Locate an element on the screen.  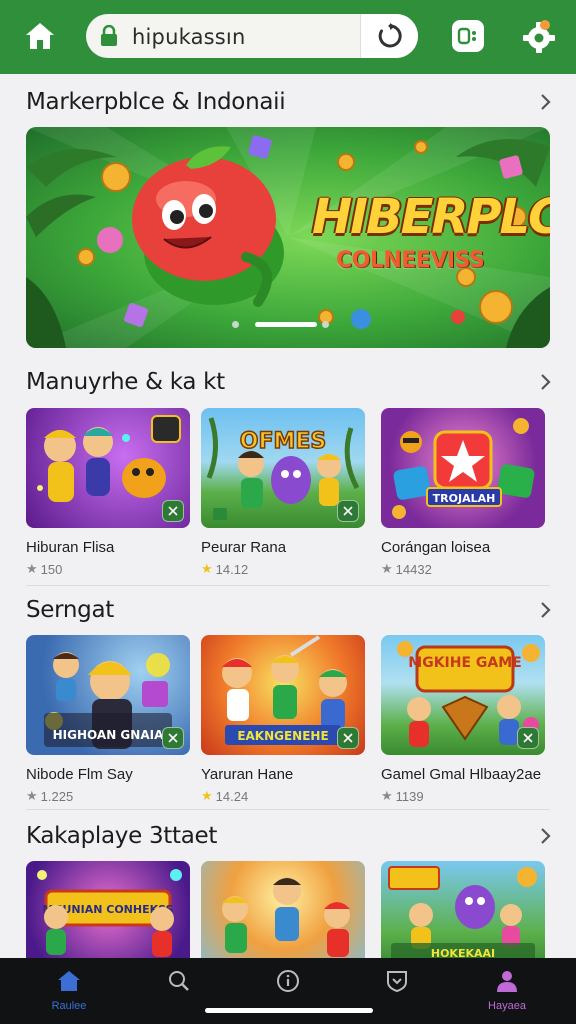
nav-item-search is located at coordinates (179, 989).